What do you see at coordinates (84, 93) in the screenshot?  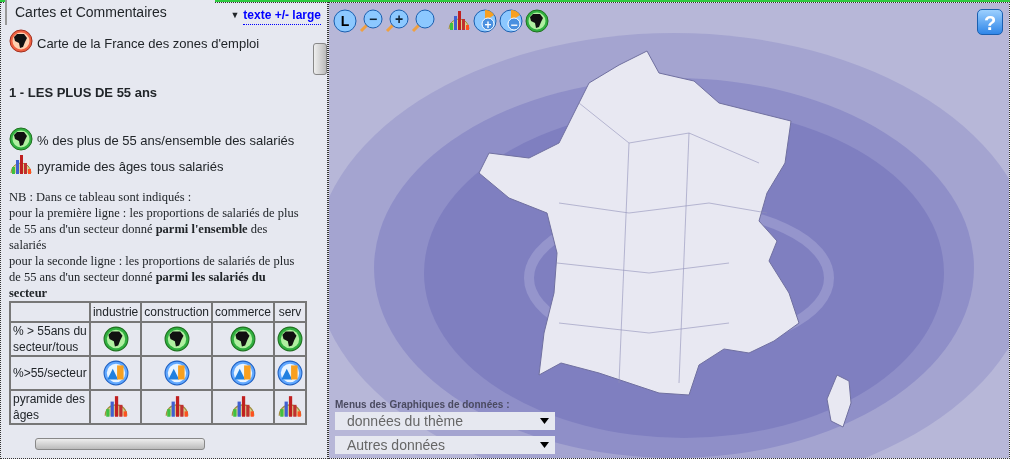 I see `section-heading: 1 - LES PLUS DE 55 ans` at bounding box center [84, 93].